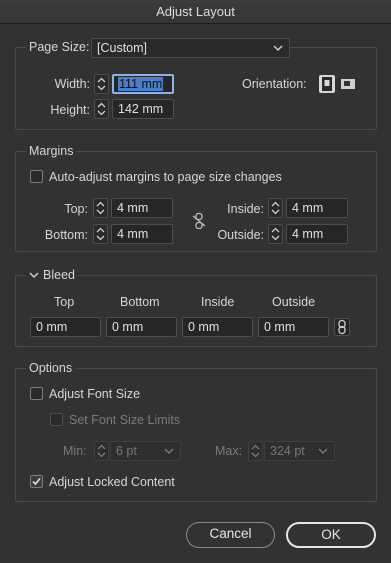 The height and width of the screenshot is (563, 391). What do you see at coordinates (145, 451) in the screenshot?
I see `min-font-size-select: 6 pt` at bounding box center [145, 451].